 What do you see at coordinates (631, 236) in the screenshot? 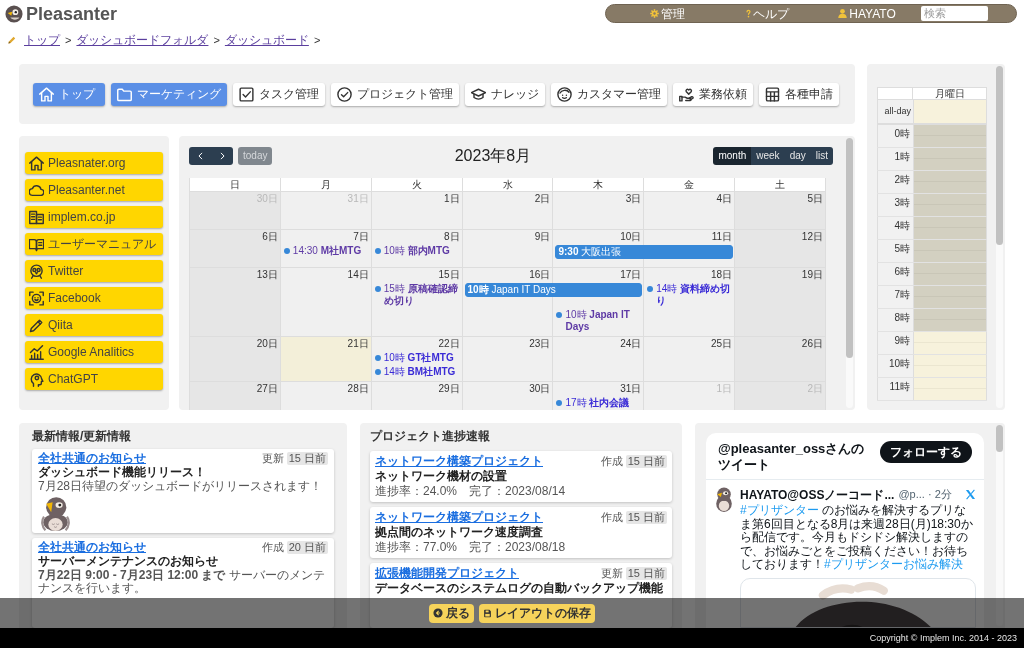
I see `date-label: 10日` at bounding box center [631, 236].